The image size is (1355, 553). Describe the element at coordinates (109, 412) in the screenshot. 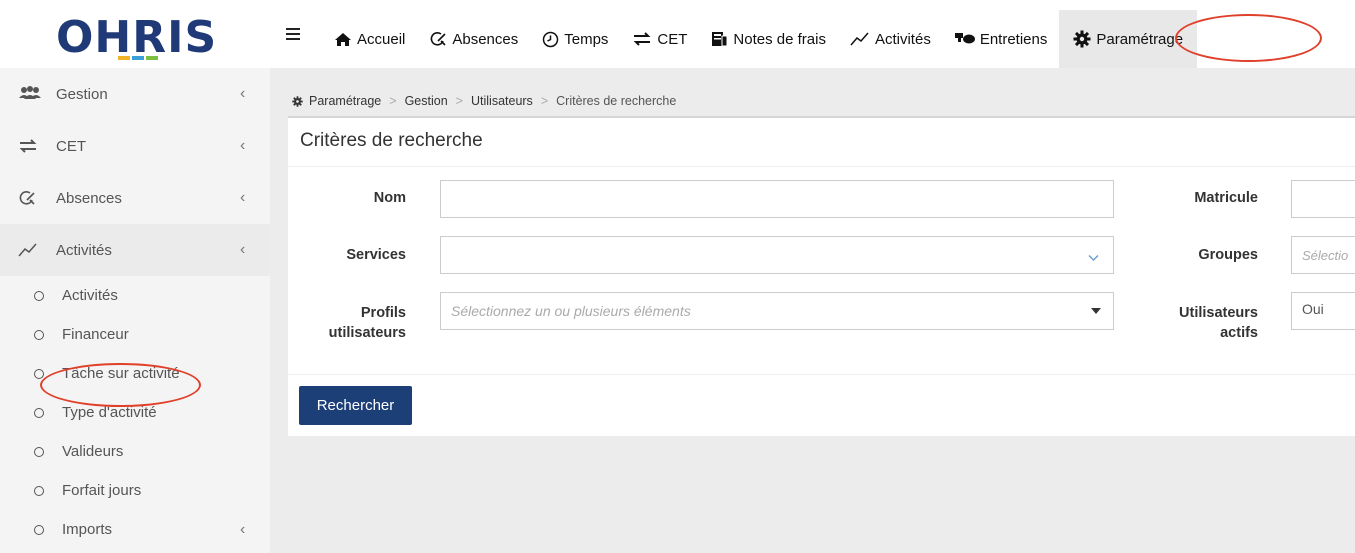

I see `sidebar-subitem-label: Type d'activité` at that location.